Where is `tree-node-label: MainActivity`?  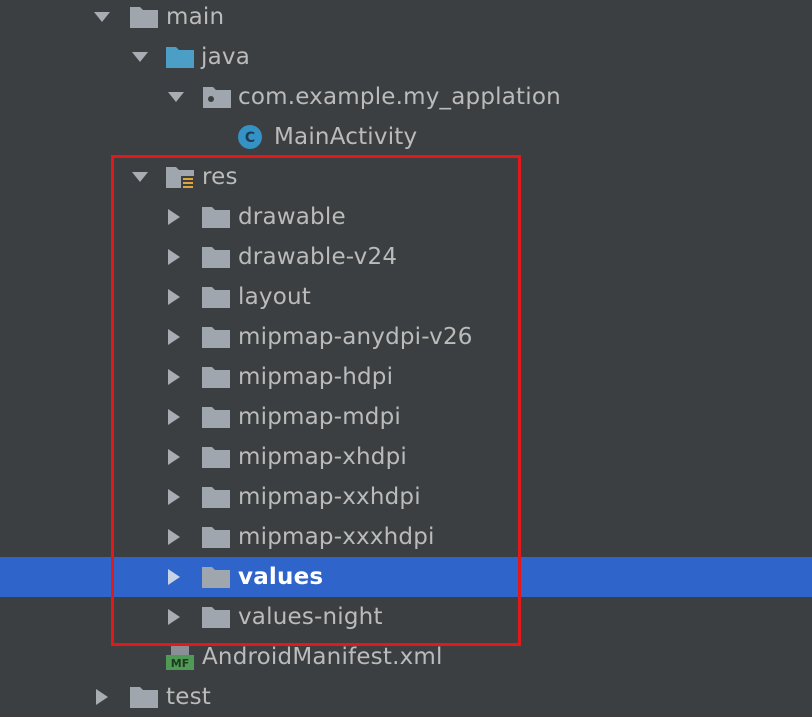
tree-node-label: MainActivity is located at coordinates (346, 137).